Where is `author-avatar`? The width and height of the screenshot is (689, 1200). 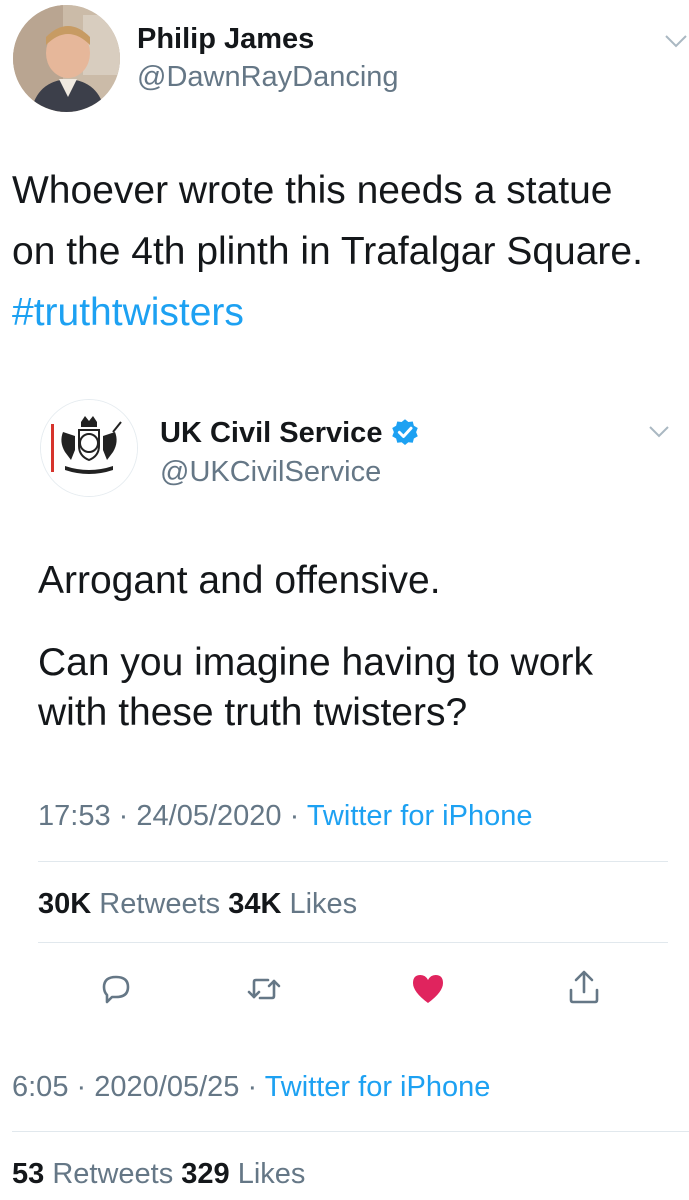
author-avatar is located at coordinates (66, 58).